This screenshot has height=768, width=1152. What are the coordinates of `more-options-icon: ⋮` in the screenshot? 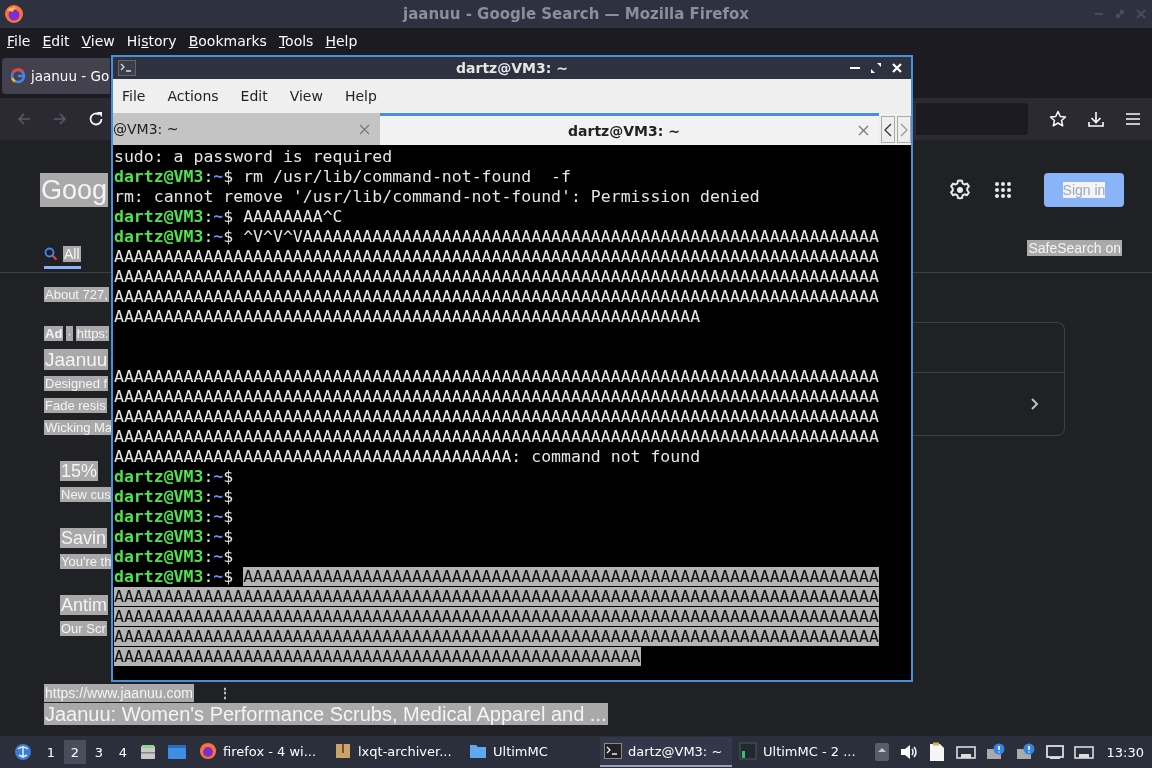 It's located at (224, 693).